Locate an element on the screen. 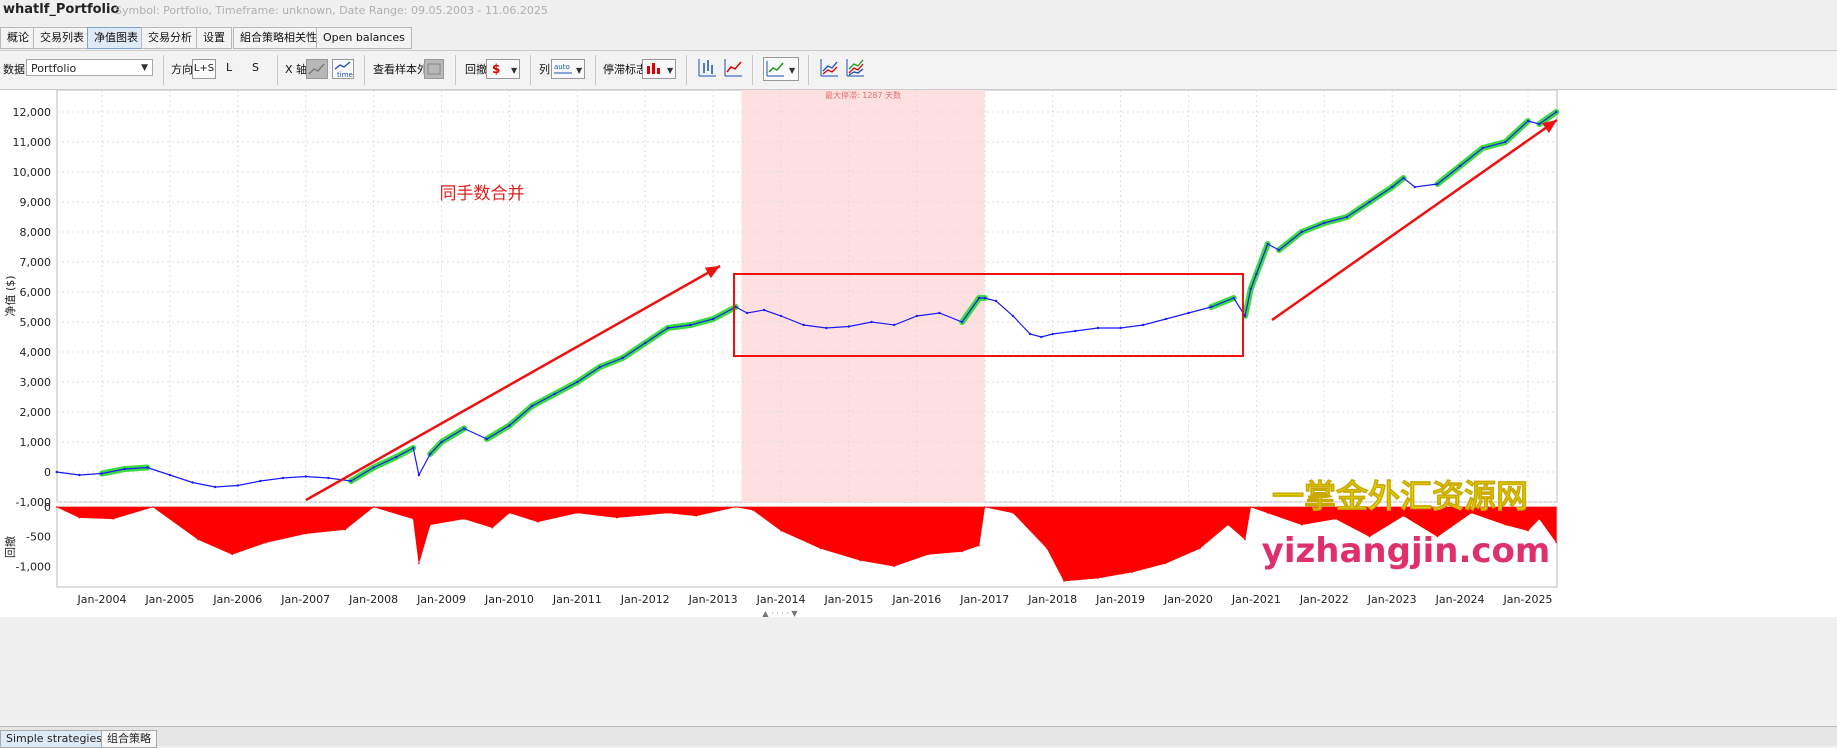 Image resolution: width=1837 pixels, height=748 pixels. toolbar-separator is located at coordinates (808, 70).